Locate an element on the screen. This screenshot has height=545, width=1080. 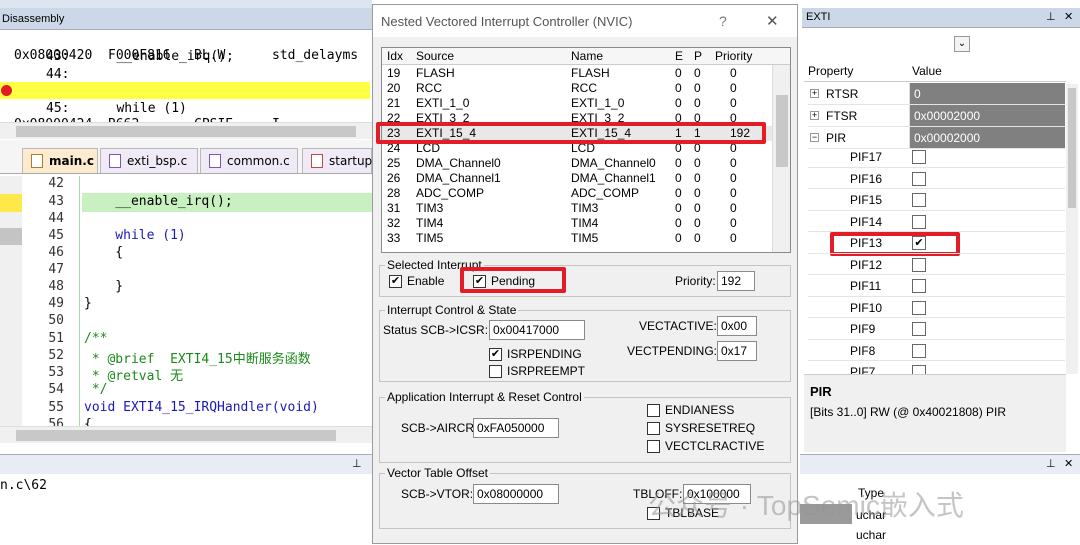
bit-row: PIF16 is located at coordinates (936, 178).